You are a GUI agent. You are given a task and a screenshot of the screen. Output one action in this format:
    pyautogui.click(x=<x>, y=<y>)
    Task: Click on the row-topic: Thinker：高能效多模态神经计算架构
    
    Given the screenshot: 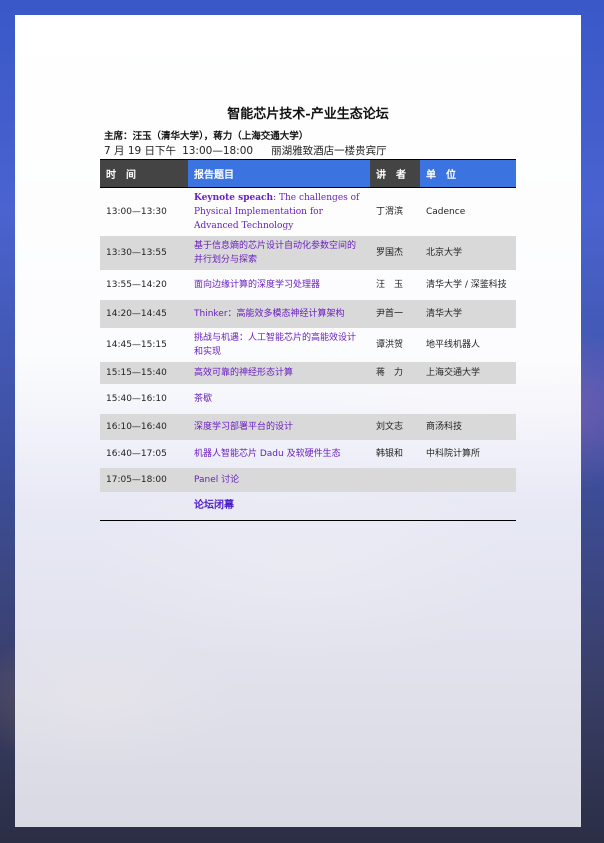 What is the action you would take?
    pyautogui.click(x=279, y=314)
    